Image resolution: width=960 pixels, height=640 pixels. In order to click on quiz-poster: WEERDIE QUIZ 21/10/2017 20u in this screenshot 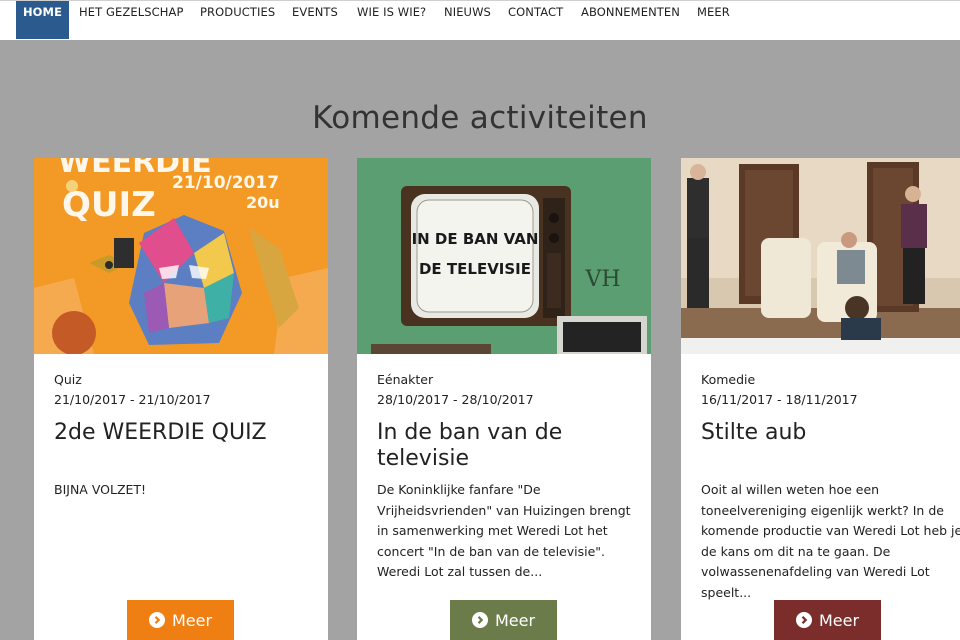, I will do `click(181, 256)`.